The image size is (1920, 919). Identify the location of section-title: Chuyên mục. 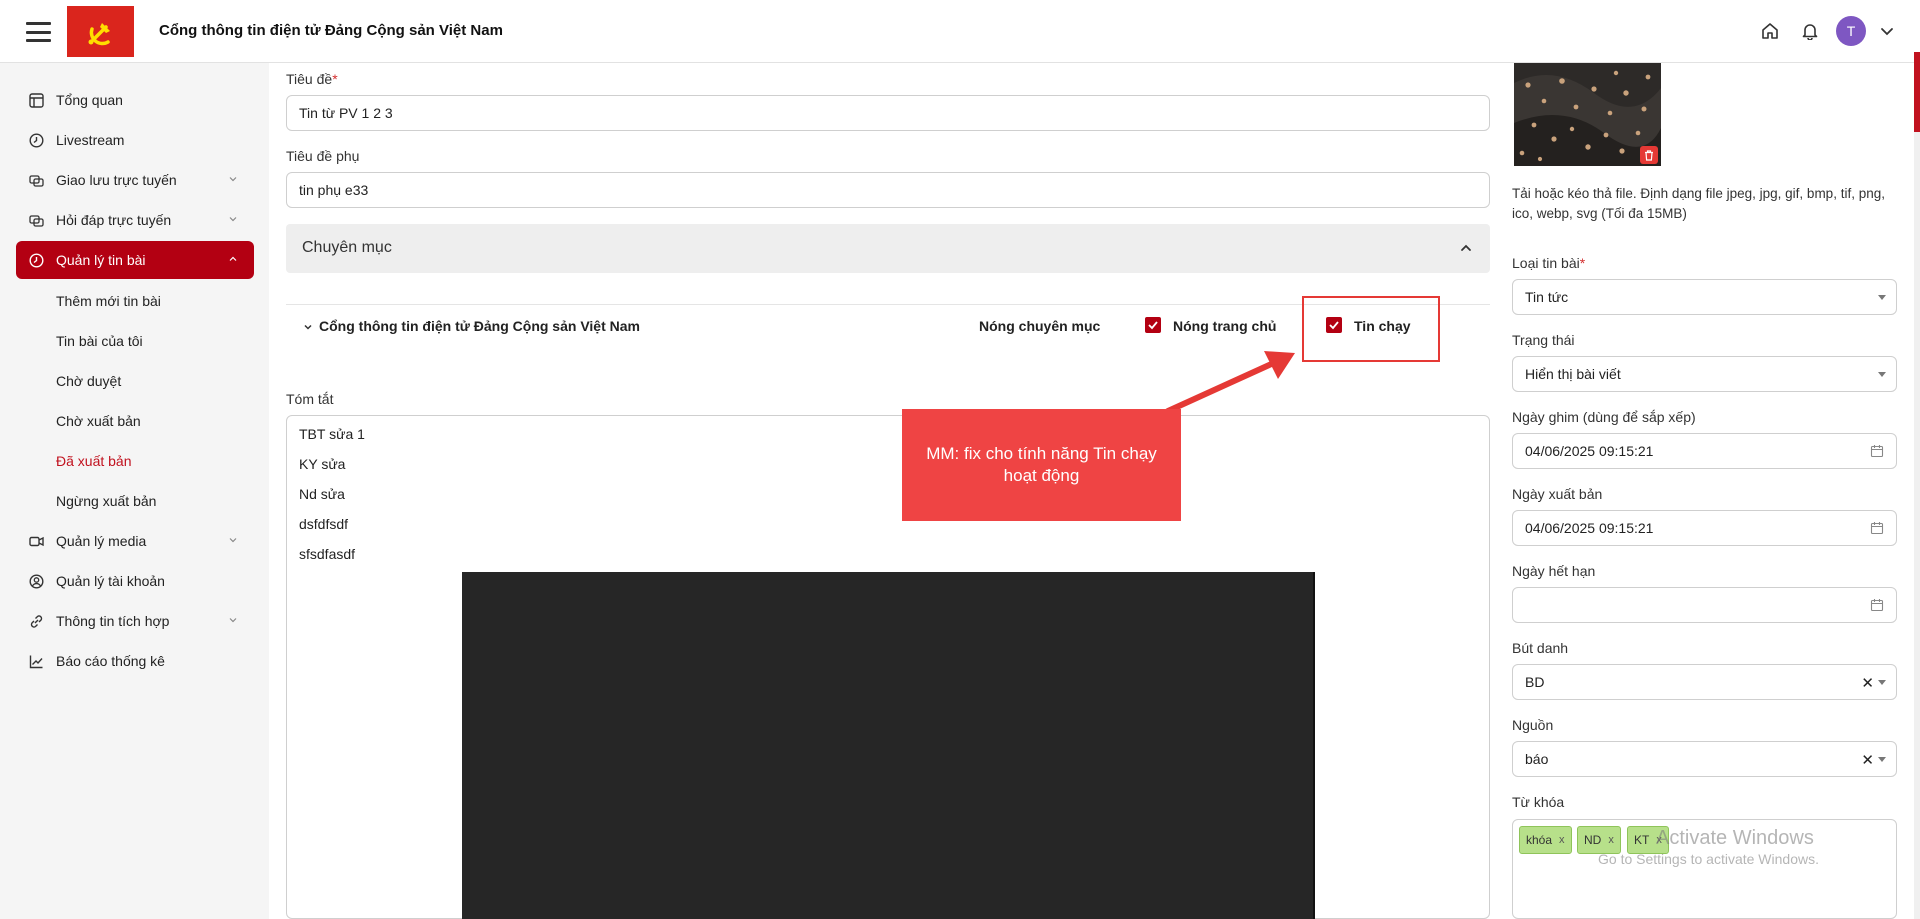
(347, 247).